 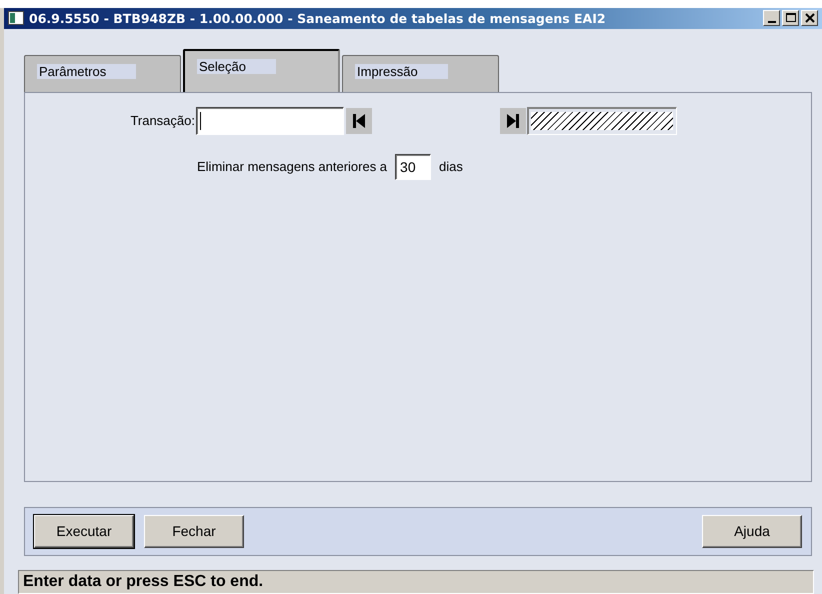 I want to click on window-title: 06.9.5550 - BTB948ZB - 1.00.00.000 - Saneamento de tabelas de mensagens EAI2, so click(x=318, y=18).